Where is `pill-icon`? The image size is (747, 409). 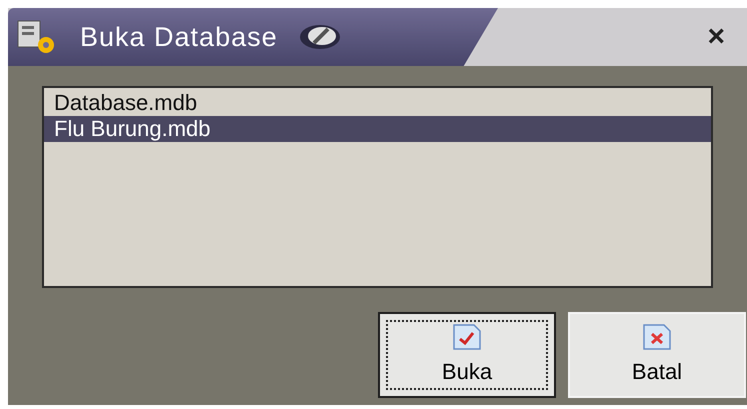 pill-icon is located at coordinates (320, 37).